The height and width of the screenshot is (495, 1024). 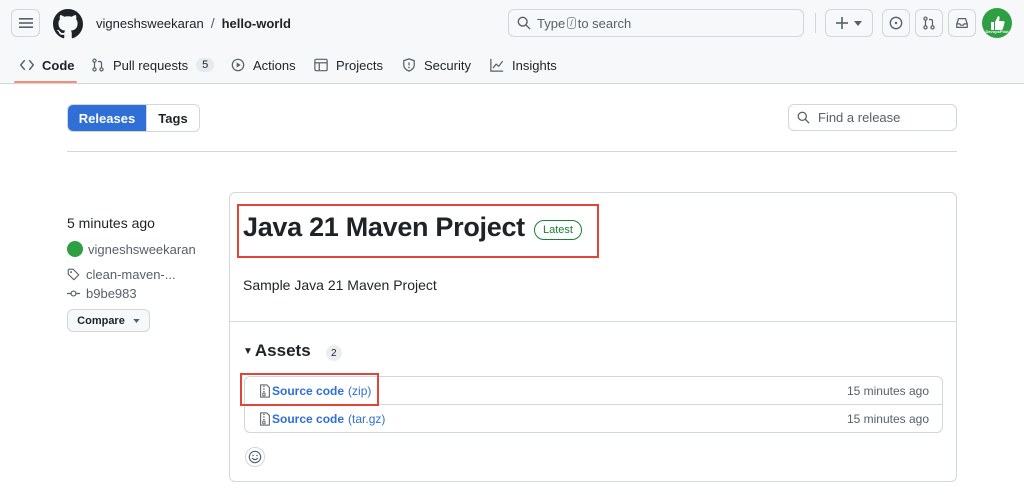 What do you see at coordinates (309, 389) in the screenshot?
I see `asset-highlight-box` at bounding box center [309, 389].